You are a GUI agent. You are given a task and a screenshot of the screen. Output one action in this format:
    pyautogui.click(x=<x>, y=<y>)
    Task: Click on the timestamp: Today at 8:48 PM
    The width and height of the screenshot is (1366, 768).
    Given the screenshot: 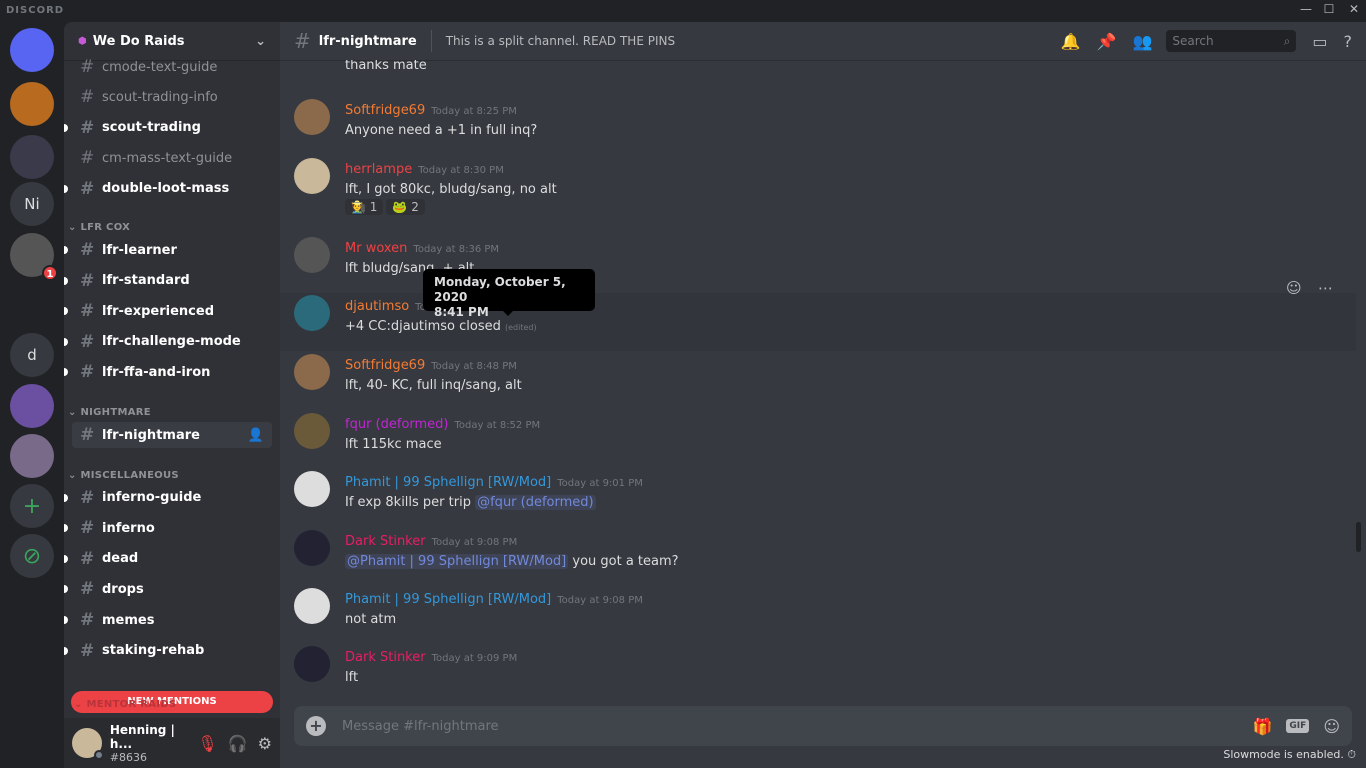 What is the action you would take?
    pyautogui.click(x=474, y=366)
    